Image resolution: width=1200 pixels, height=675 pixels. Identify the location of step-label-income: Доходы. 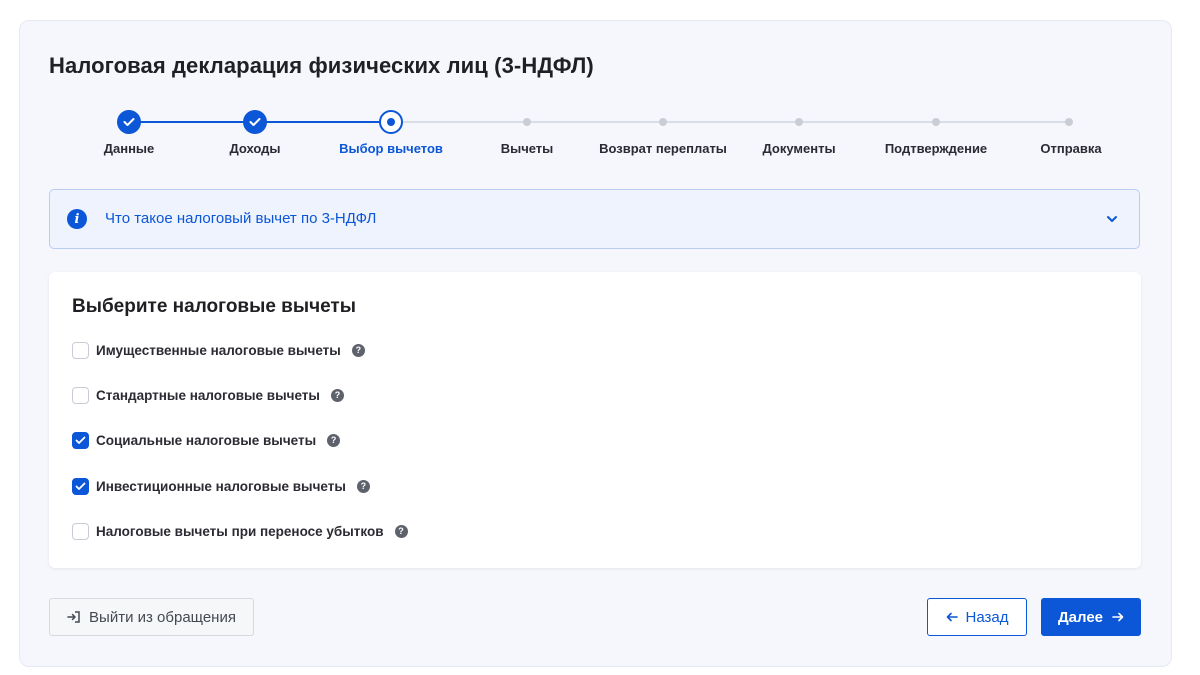
(254, 148).